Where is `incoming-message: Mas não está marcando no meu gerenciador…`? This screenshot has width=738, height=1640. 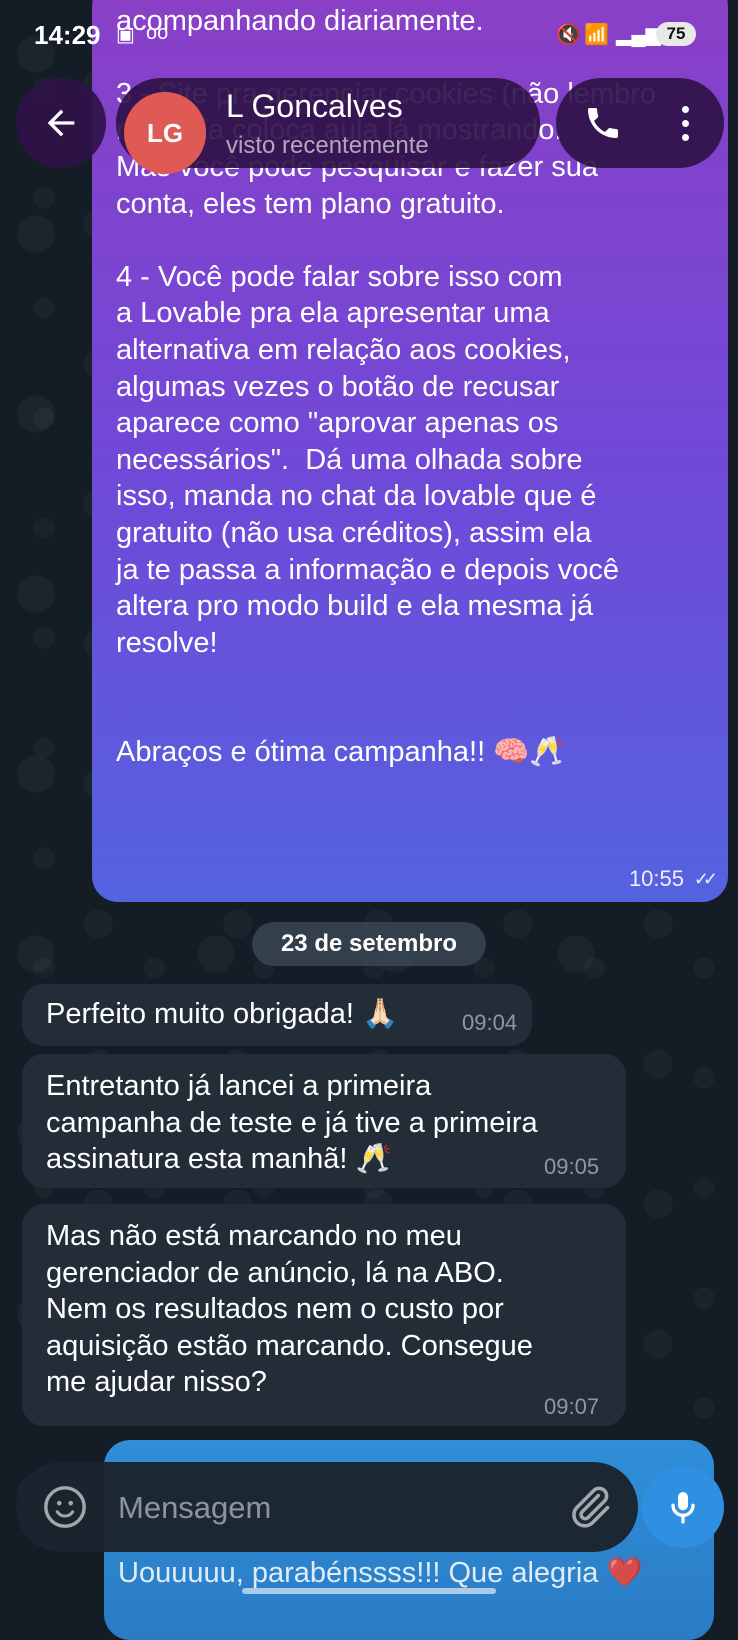 incoming-message: Mas não está marcando no meu gerenciador… is located at coordinates (324, 1315).